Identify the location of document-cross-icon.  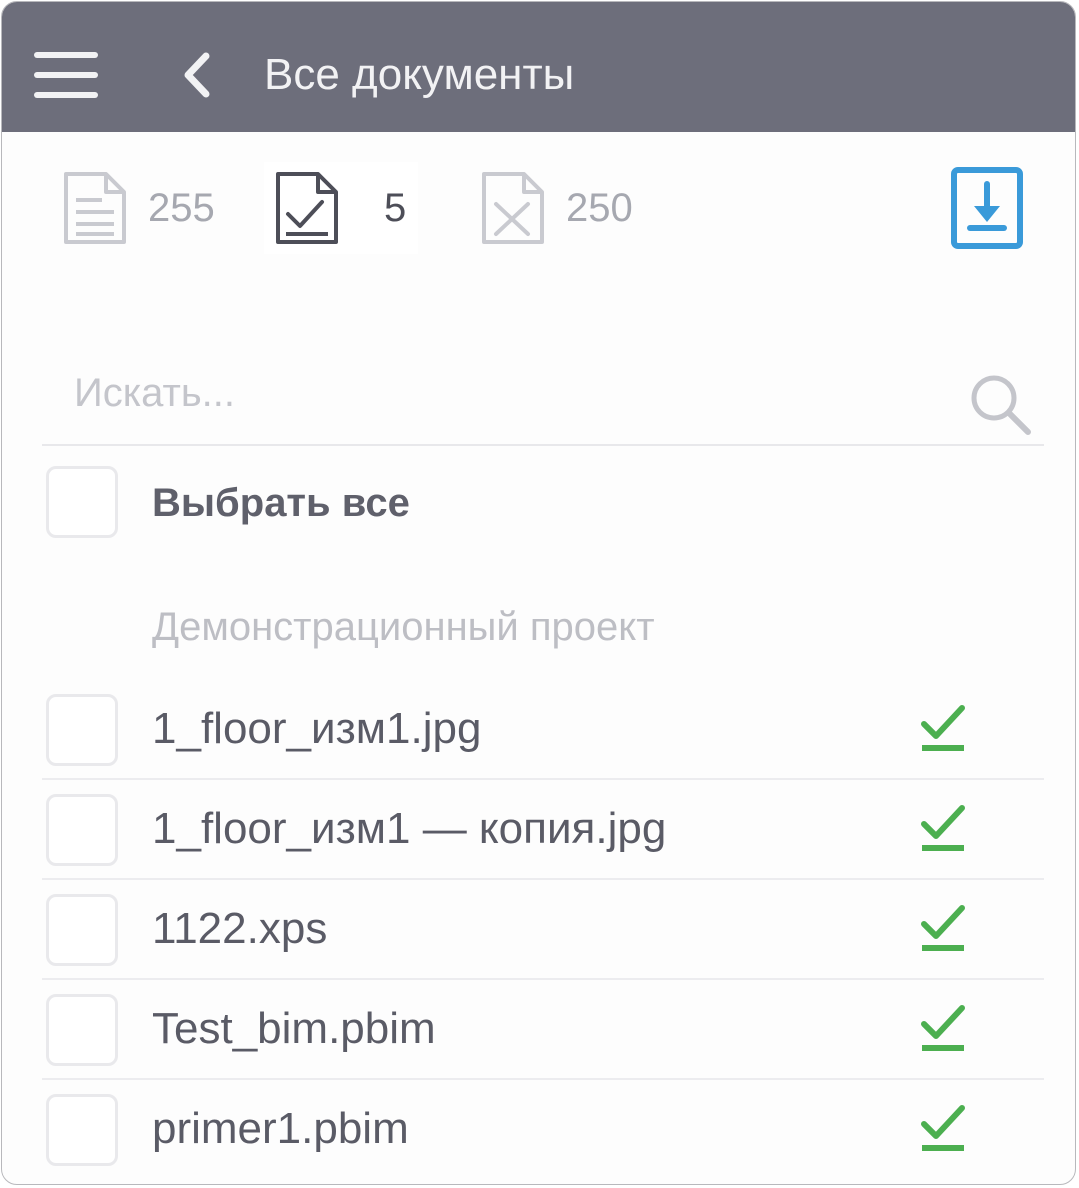
(513, 208).